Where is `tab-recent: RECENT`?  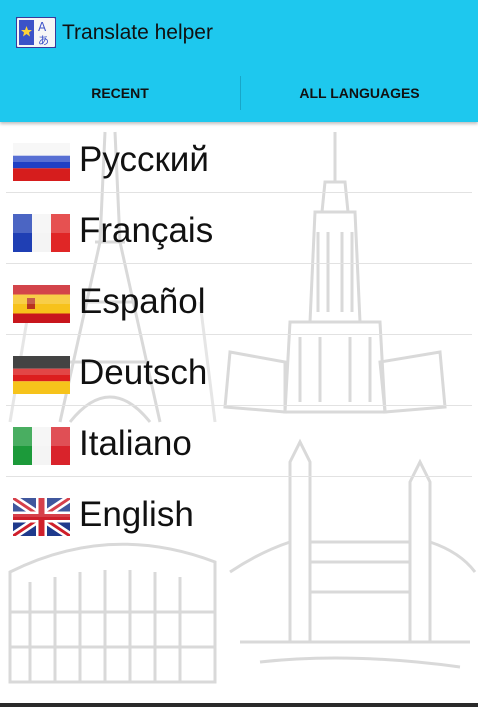
tab-recent: RECENT is located at coordinates (120, 93).